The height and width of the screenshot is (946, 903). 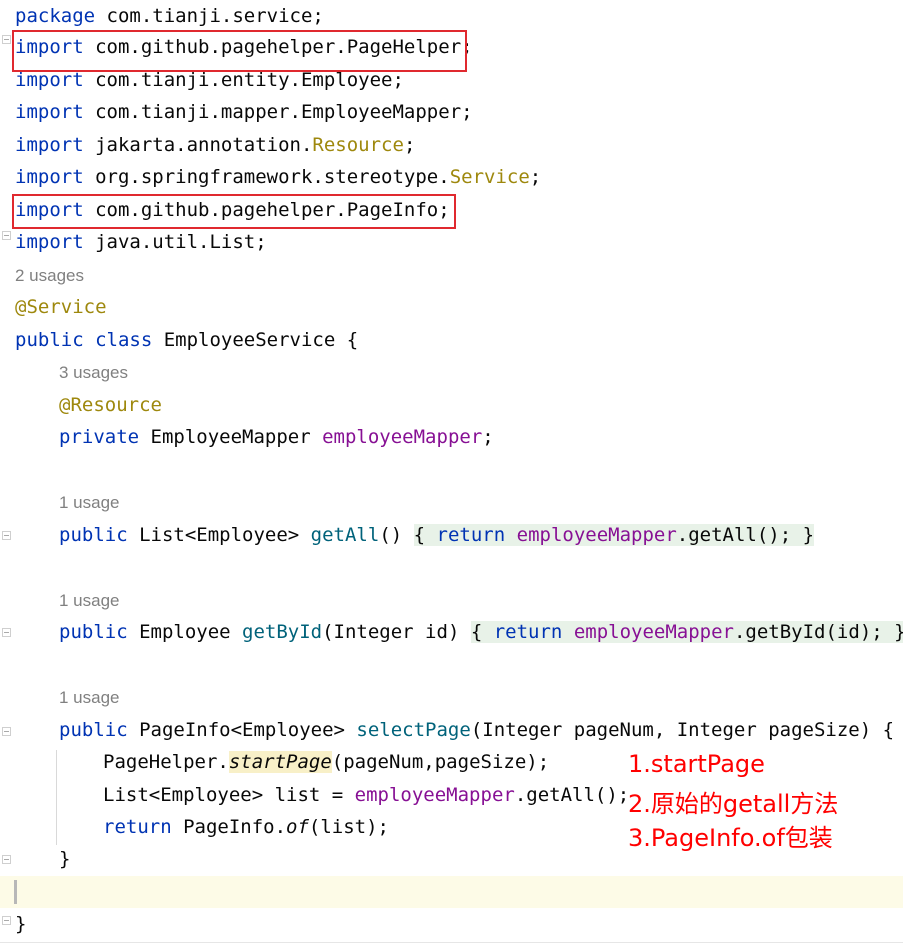 What do you see at coordinates (808, 632) in the screenshot?
I see `method-call: .getById(id);` at bounding box center [808, 632].